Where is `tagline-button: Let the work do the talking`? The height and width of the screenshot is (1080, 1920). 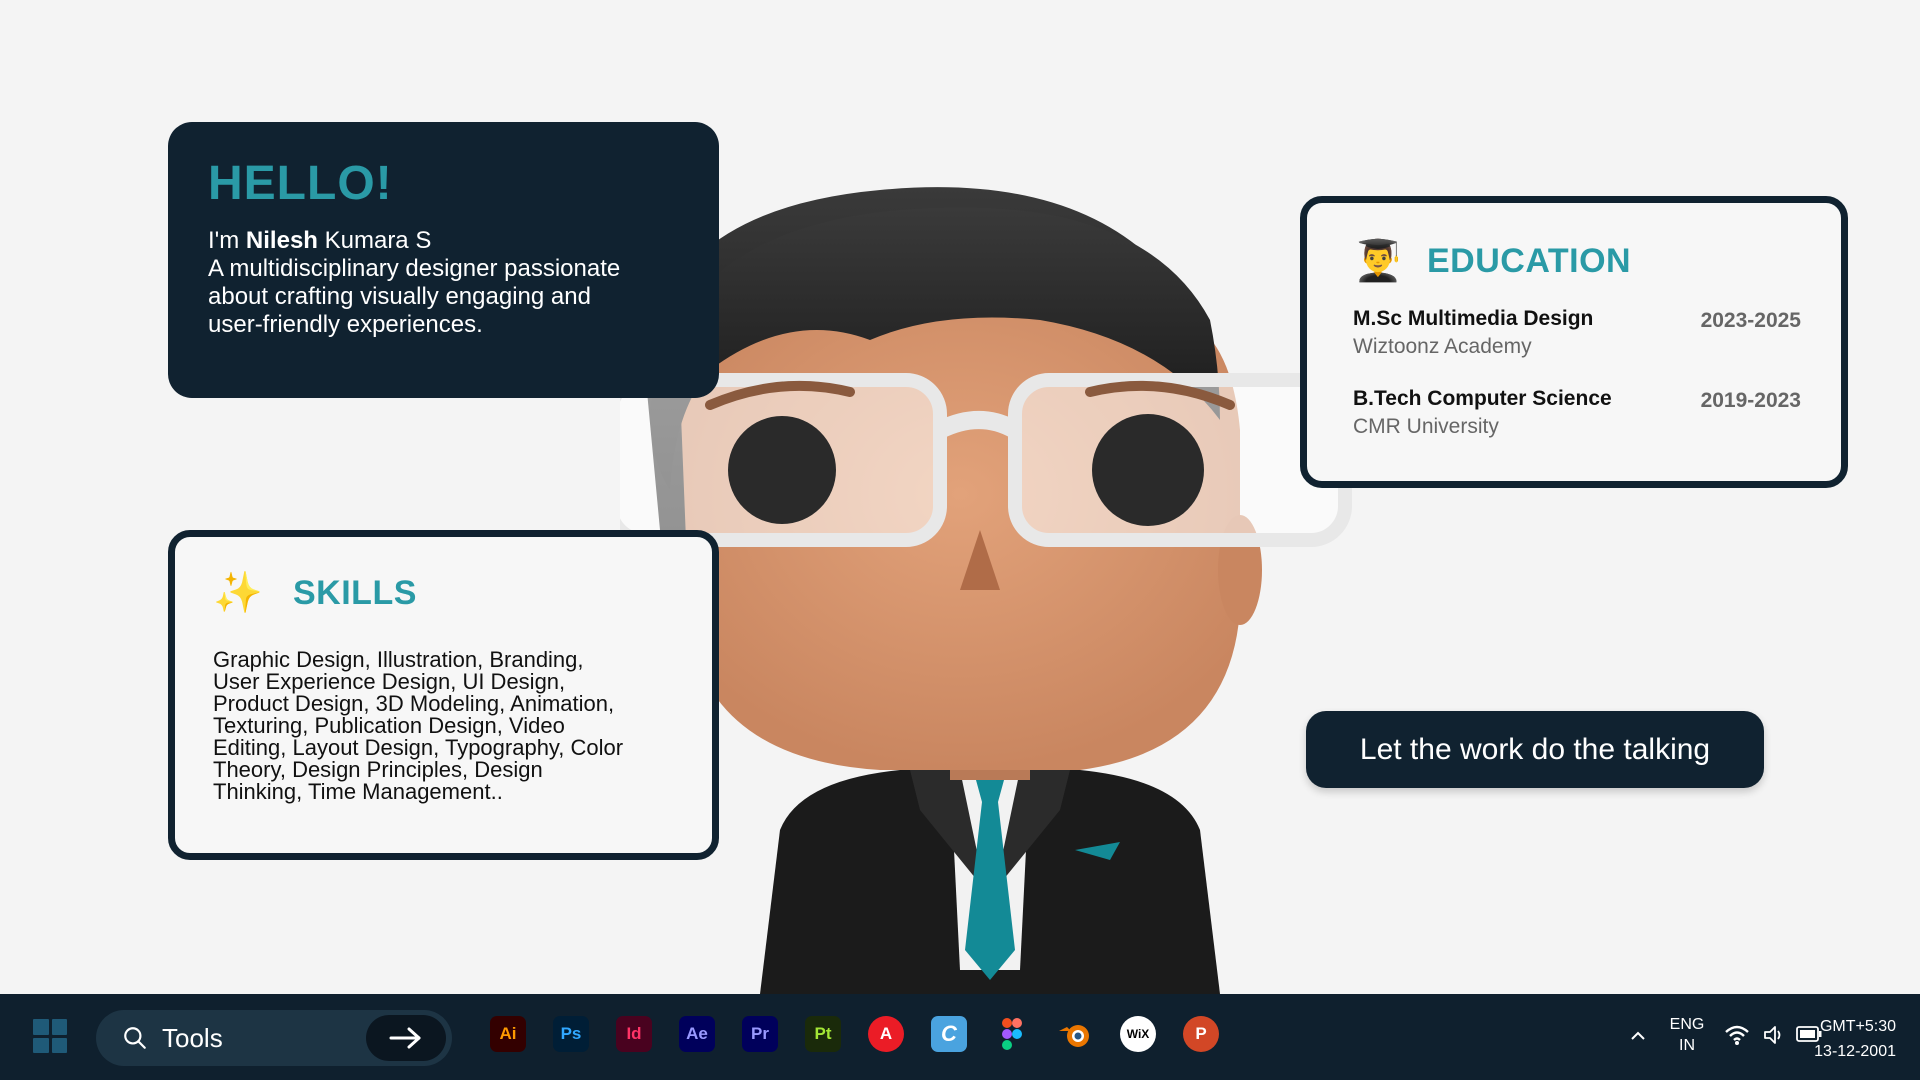
tagline-button: Let the work do the talking is located at coordinates (1535, 749).